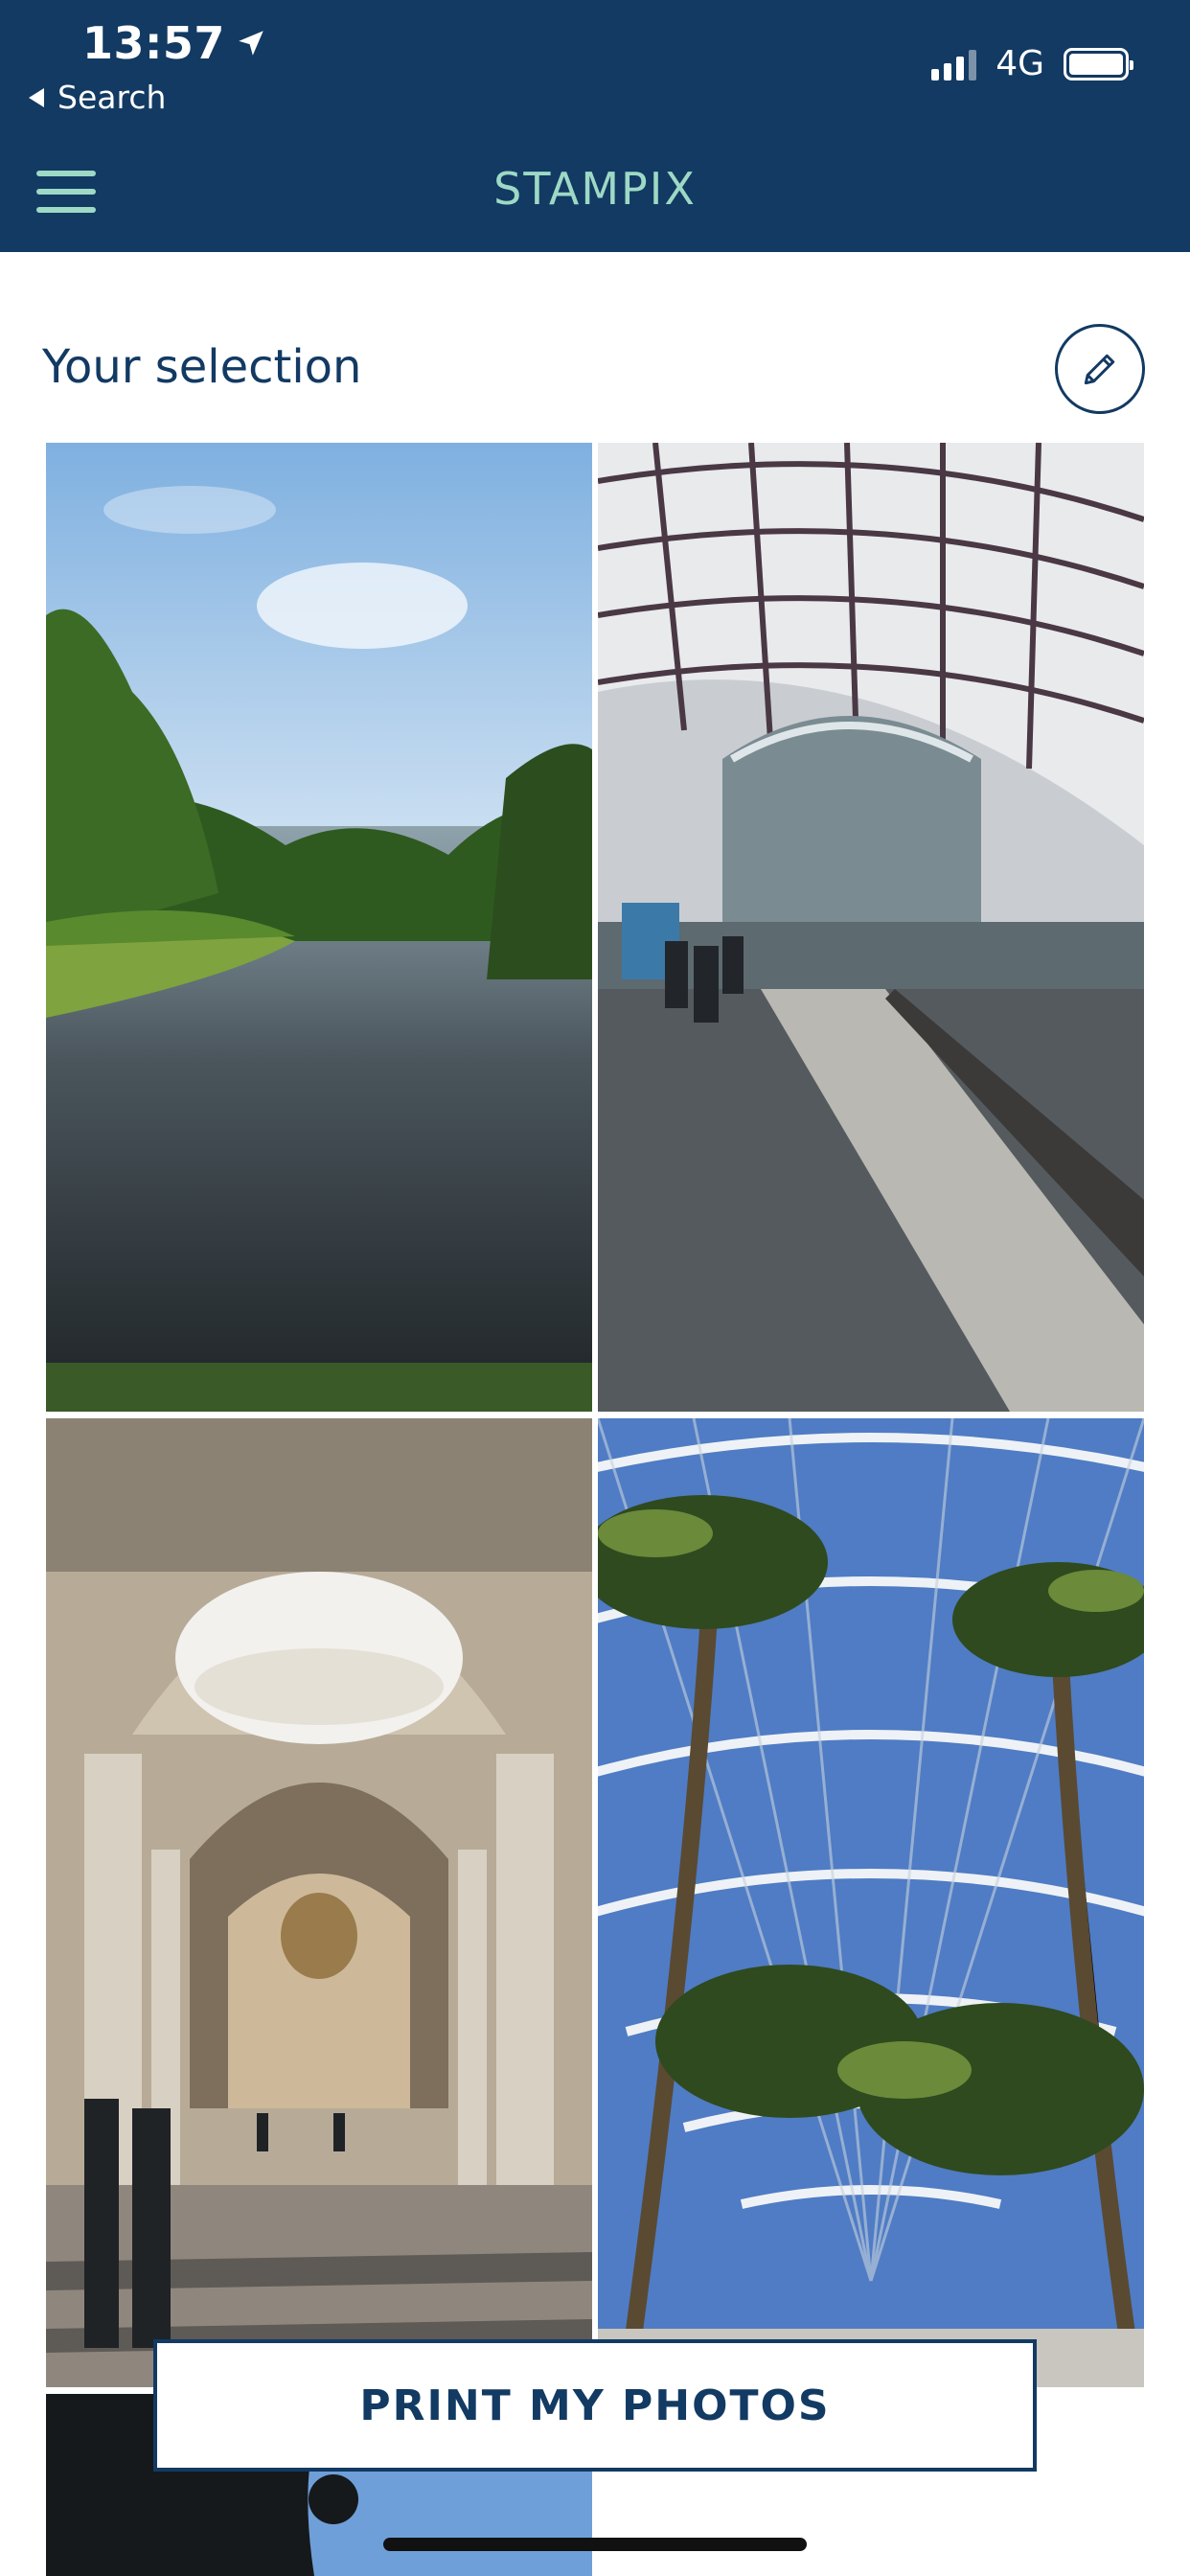  I want to click on signal-bars-icon, so click(954, 64).